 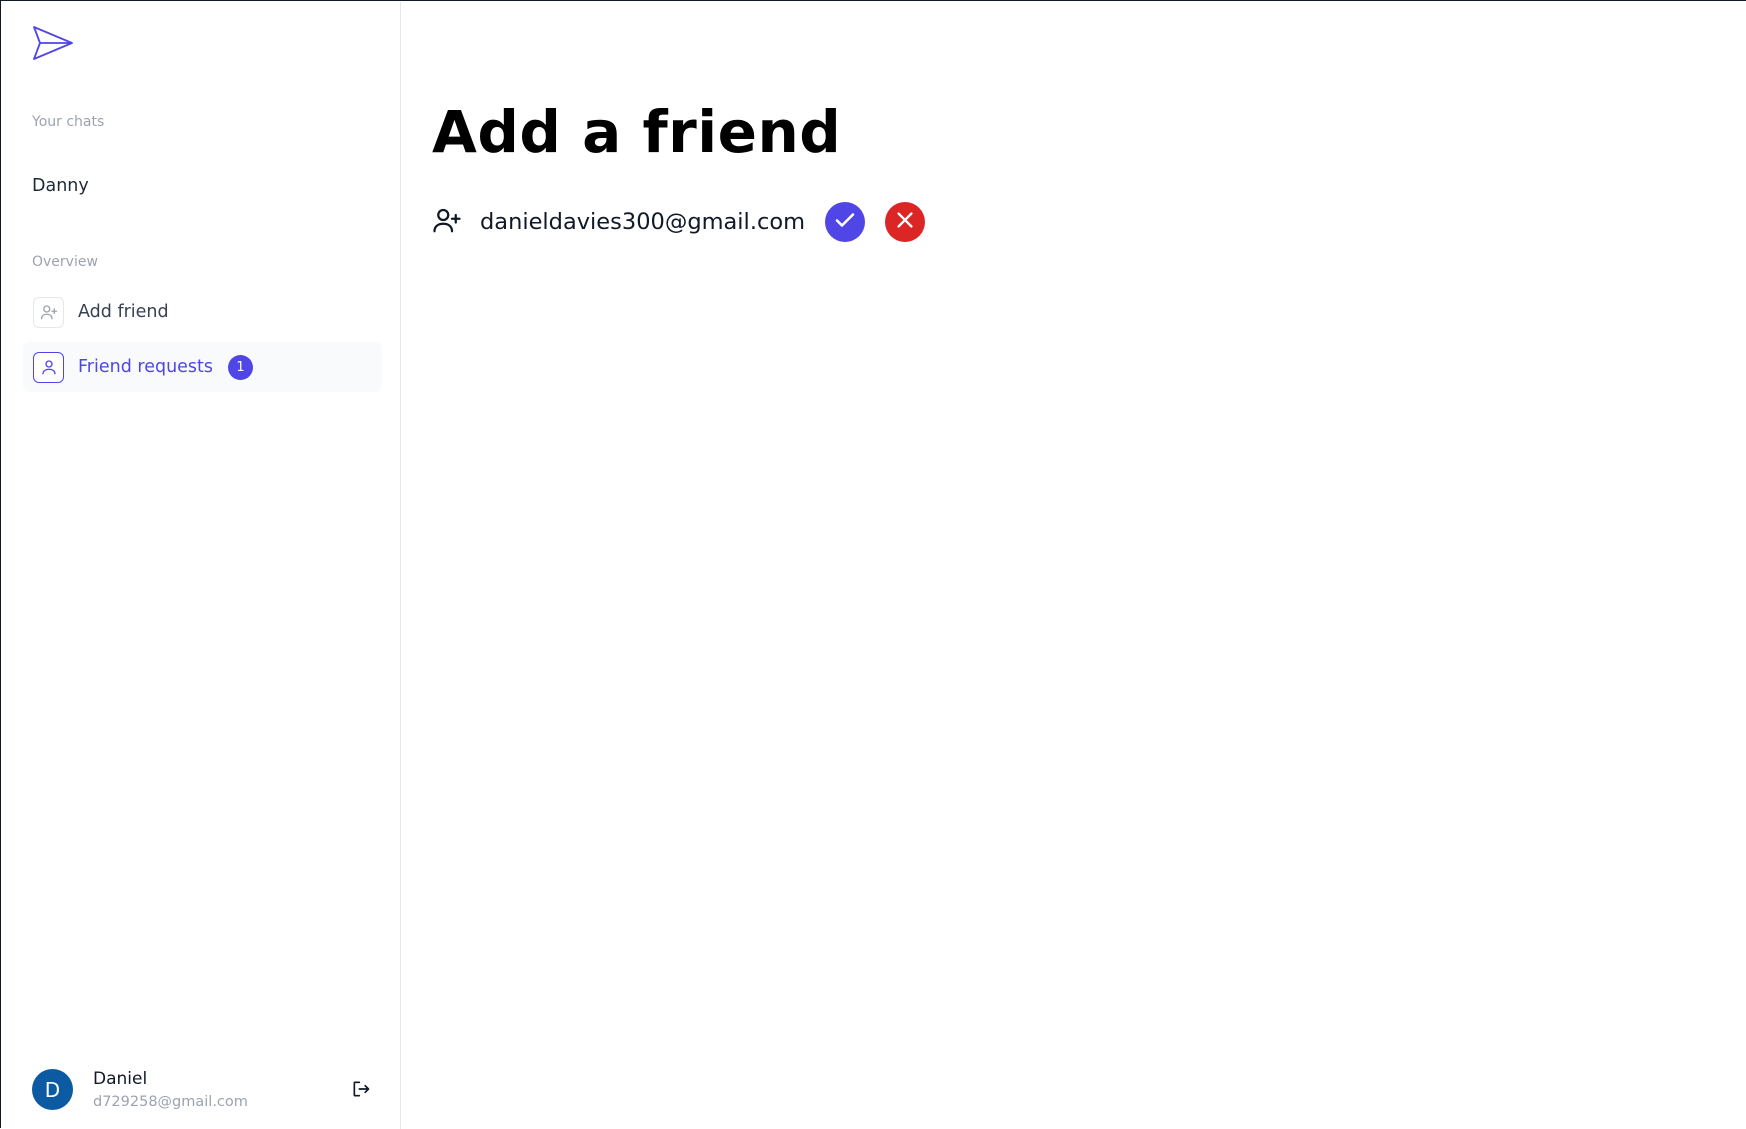 I want to click on paper-plane-icon, so click(x=53, y=43).